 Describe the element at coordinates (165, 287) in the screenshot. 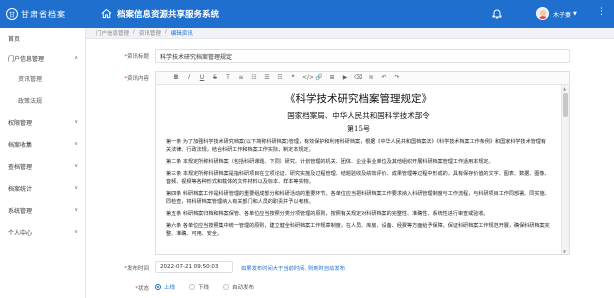

I see `status-online-radio: 上线` at that location.